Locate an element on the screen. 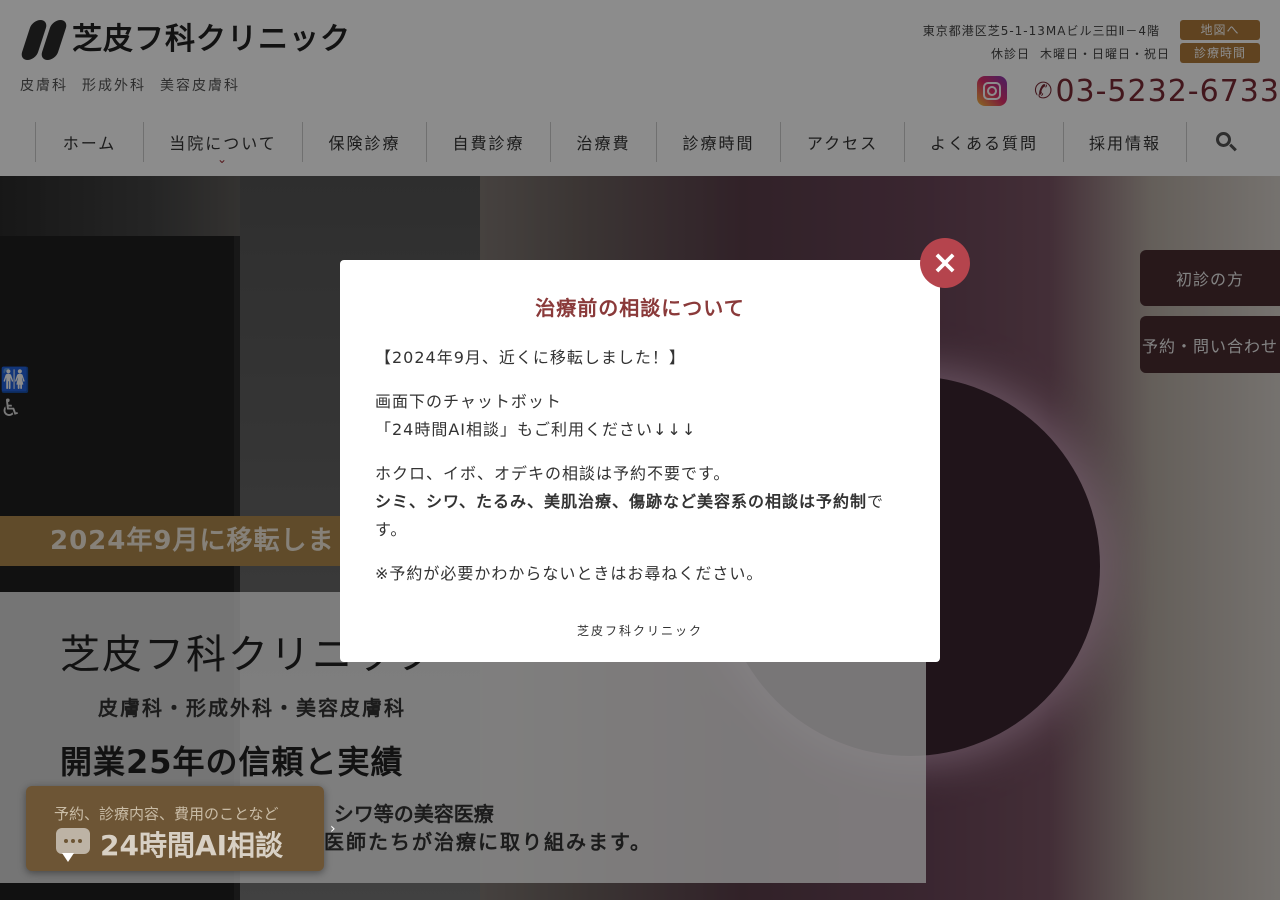  modal-paragraph: ※予約が必要かわからないときはお尋ねください。 is located at coordinates (569, 573).